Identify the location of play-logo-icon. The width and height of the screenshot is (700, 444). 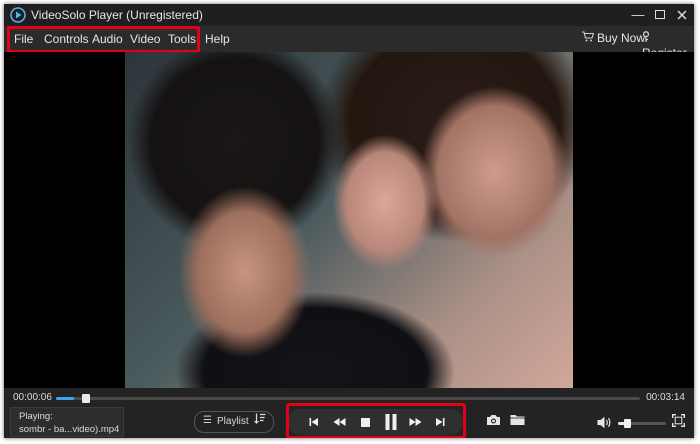
(18, 15).